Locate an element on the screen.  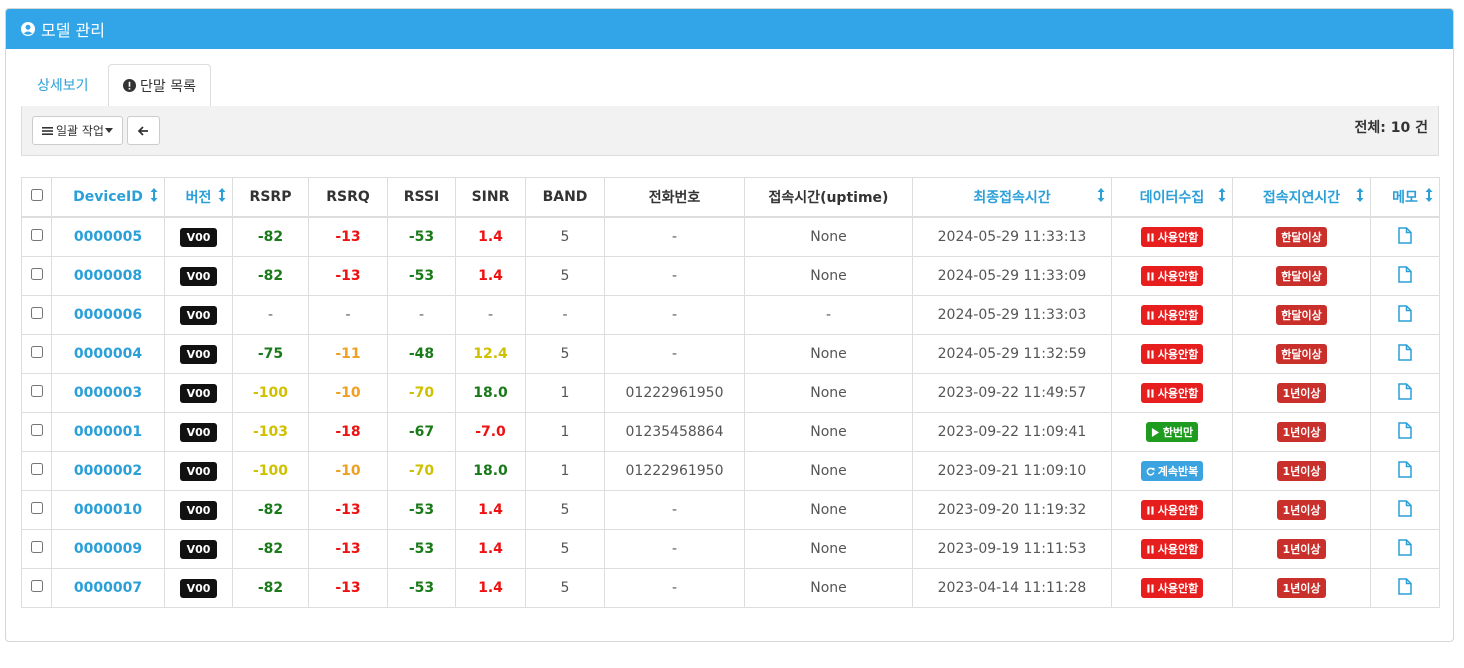
pause-icon is located at coordinates (1150, 393).